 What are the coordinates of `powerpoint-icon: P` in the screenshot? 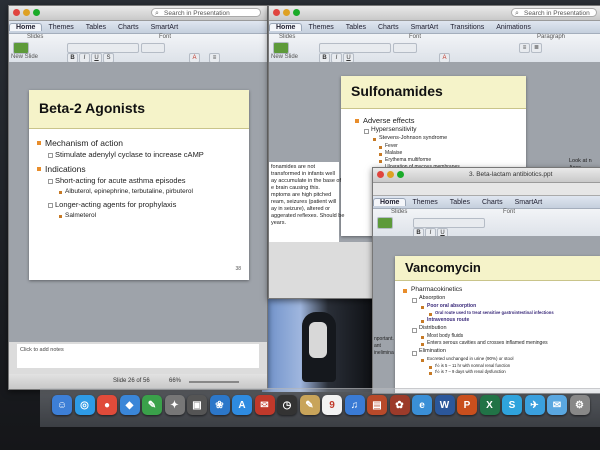 It's located at (467, 405).